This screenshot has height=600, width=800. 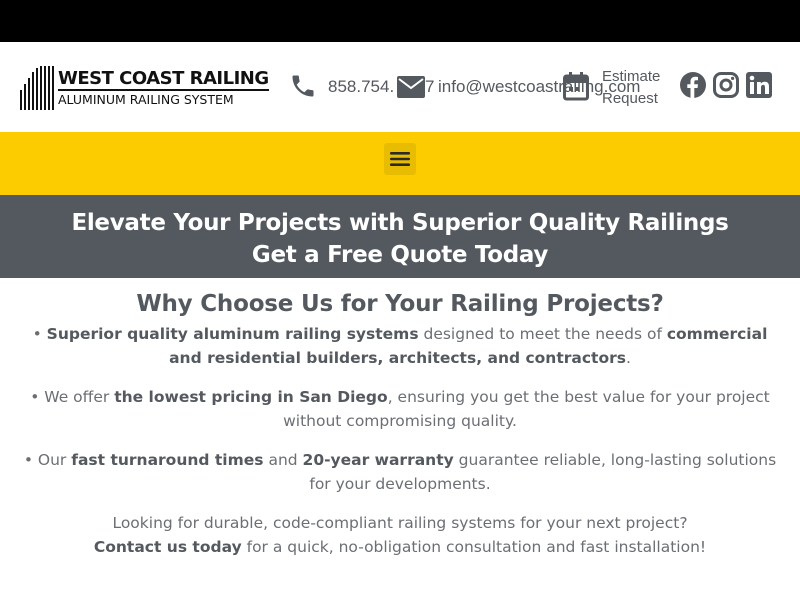 I want to click on hamburger-menu-button, so click(x=400, y=159).